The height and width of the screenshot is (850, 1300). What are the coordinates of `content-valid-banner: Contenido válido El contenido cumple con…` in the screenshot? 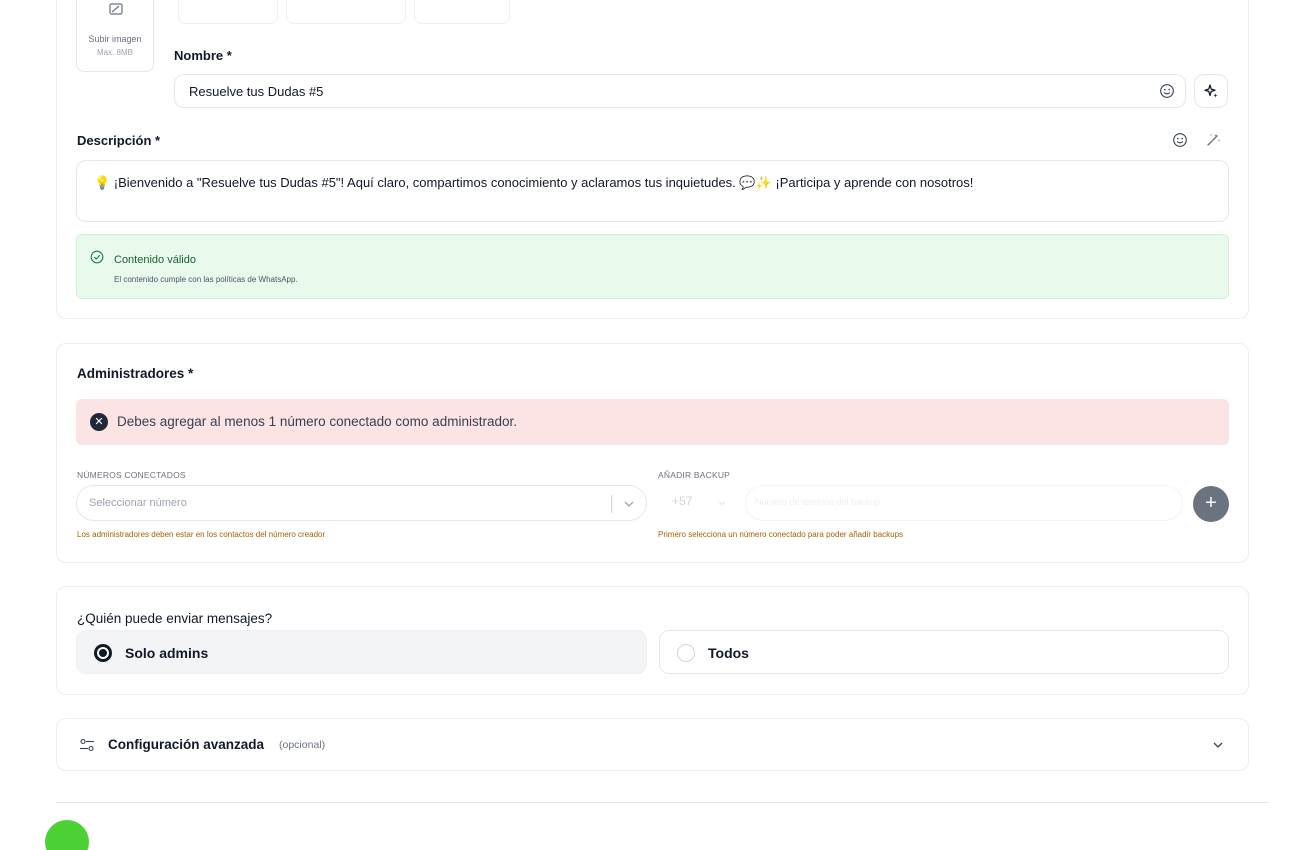 It's located at (652, 266).